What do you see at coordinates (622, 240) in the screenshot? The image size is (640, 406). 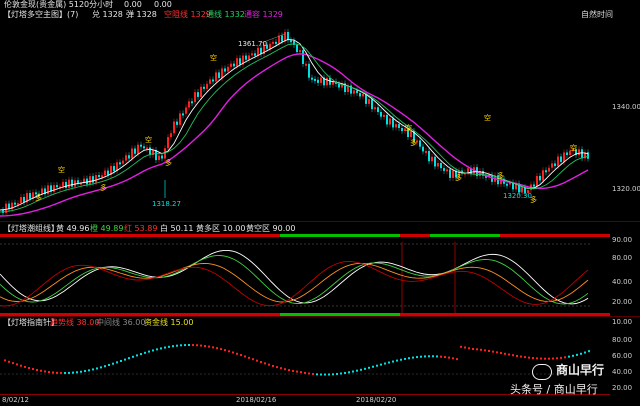 I see `osc-y-tick-1: 90.00` at bounding box center [622, 240].